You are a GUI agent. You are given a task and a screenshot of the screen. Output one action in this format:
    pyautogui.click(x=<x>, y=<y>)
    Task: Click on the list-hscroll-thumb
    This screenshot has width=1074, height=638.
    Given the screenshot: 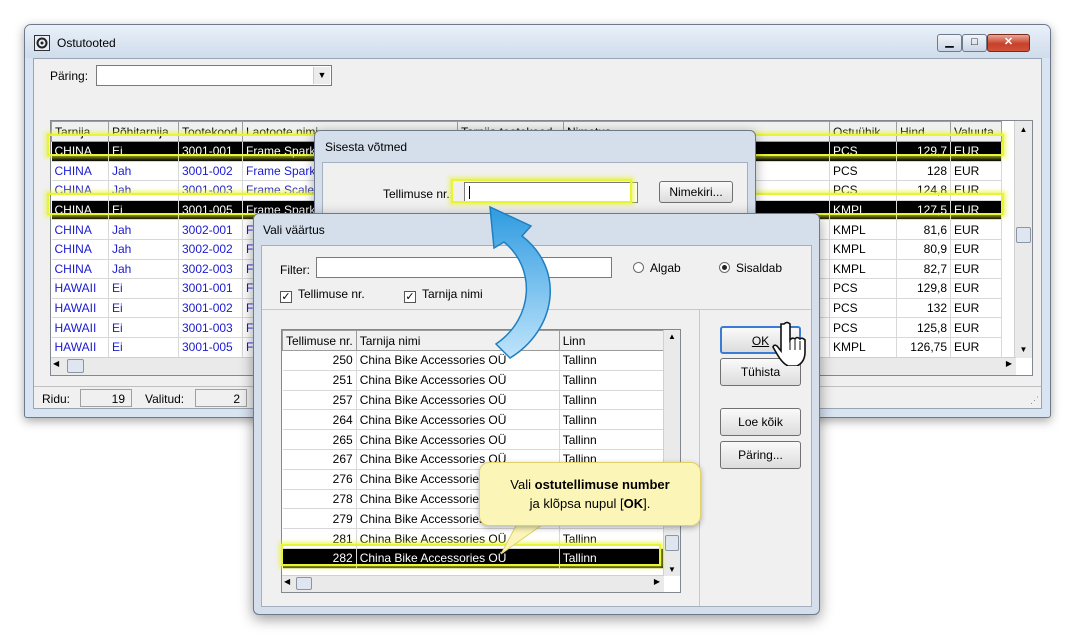 What is the action you would take?
    pyautogui.click(x=304, y=583)
    